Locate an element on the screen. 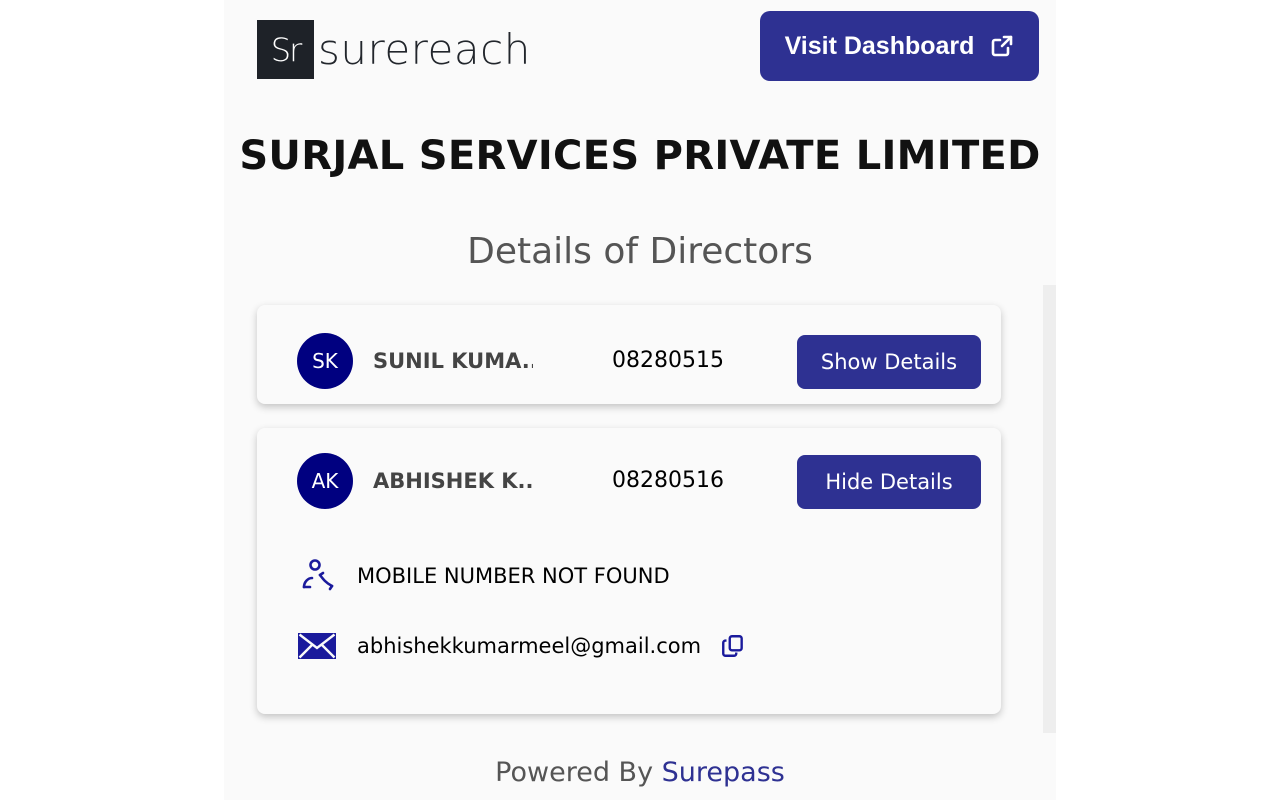 The width and height of the screenshot is (1280, 800). director-card: SK SUNIL KUMA... 08280515 Show Details is located at coordinates (629, 354).